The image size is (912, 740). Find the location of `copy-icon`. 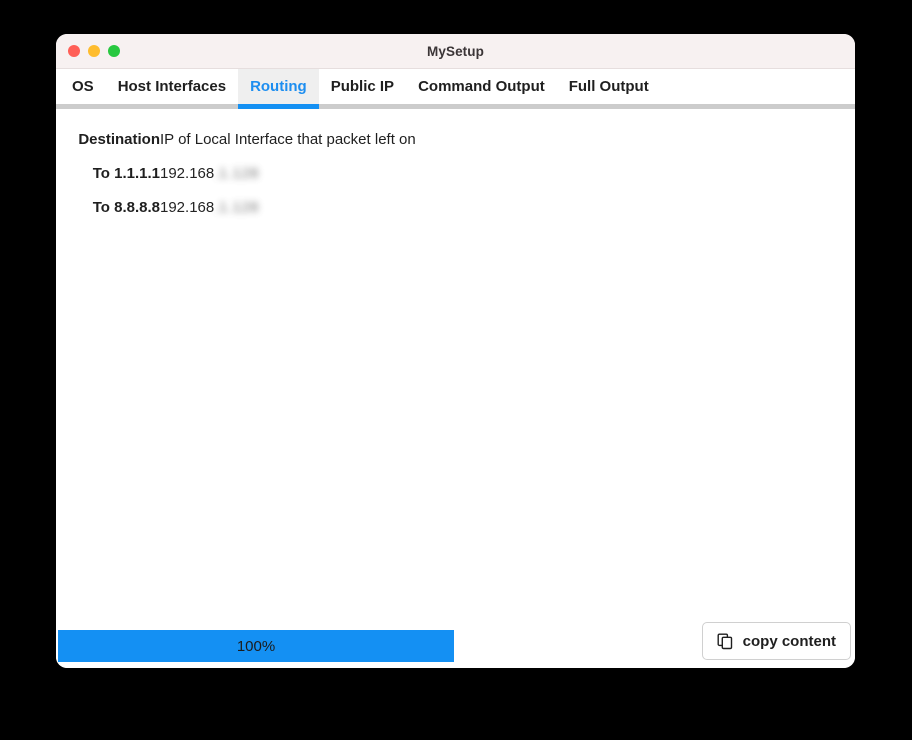

copy-icon is located at coordinates (725, 641).